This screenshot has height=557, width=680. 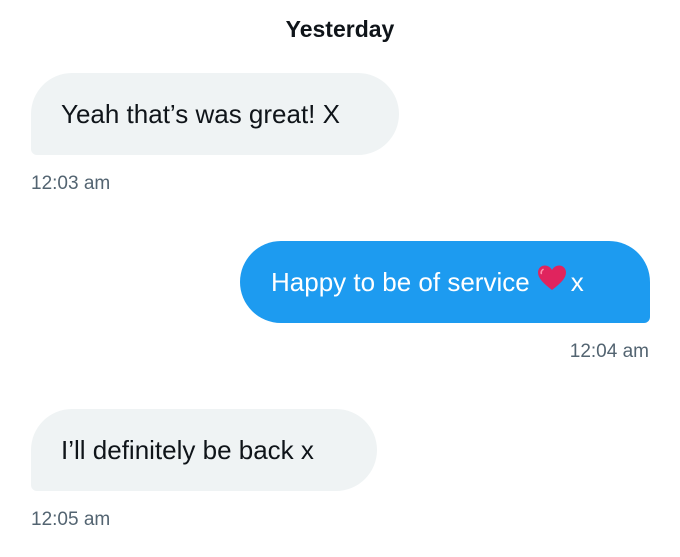 I want to click on message-bubble-outgoing: Happy to be of service x, so click(x=445, y=282).